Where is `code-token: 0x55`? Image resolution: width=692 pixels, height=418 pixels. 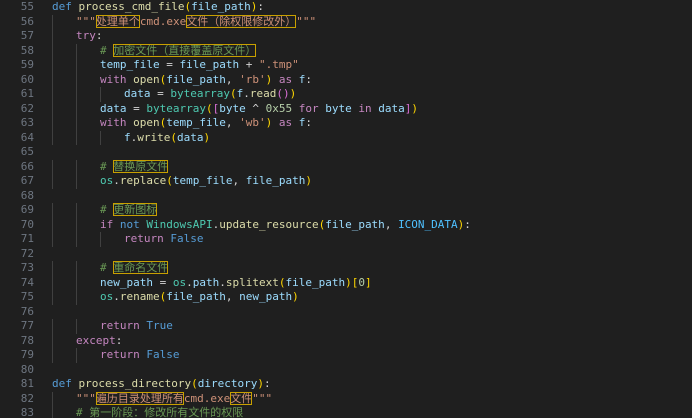 code-token: 0x55 is located at coordinates (279, 108).